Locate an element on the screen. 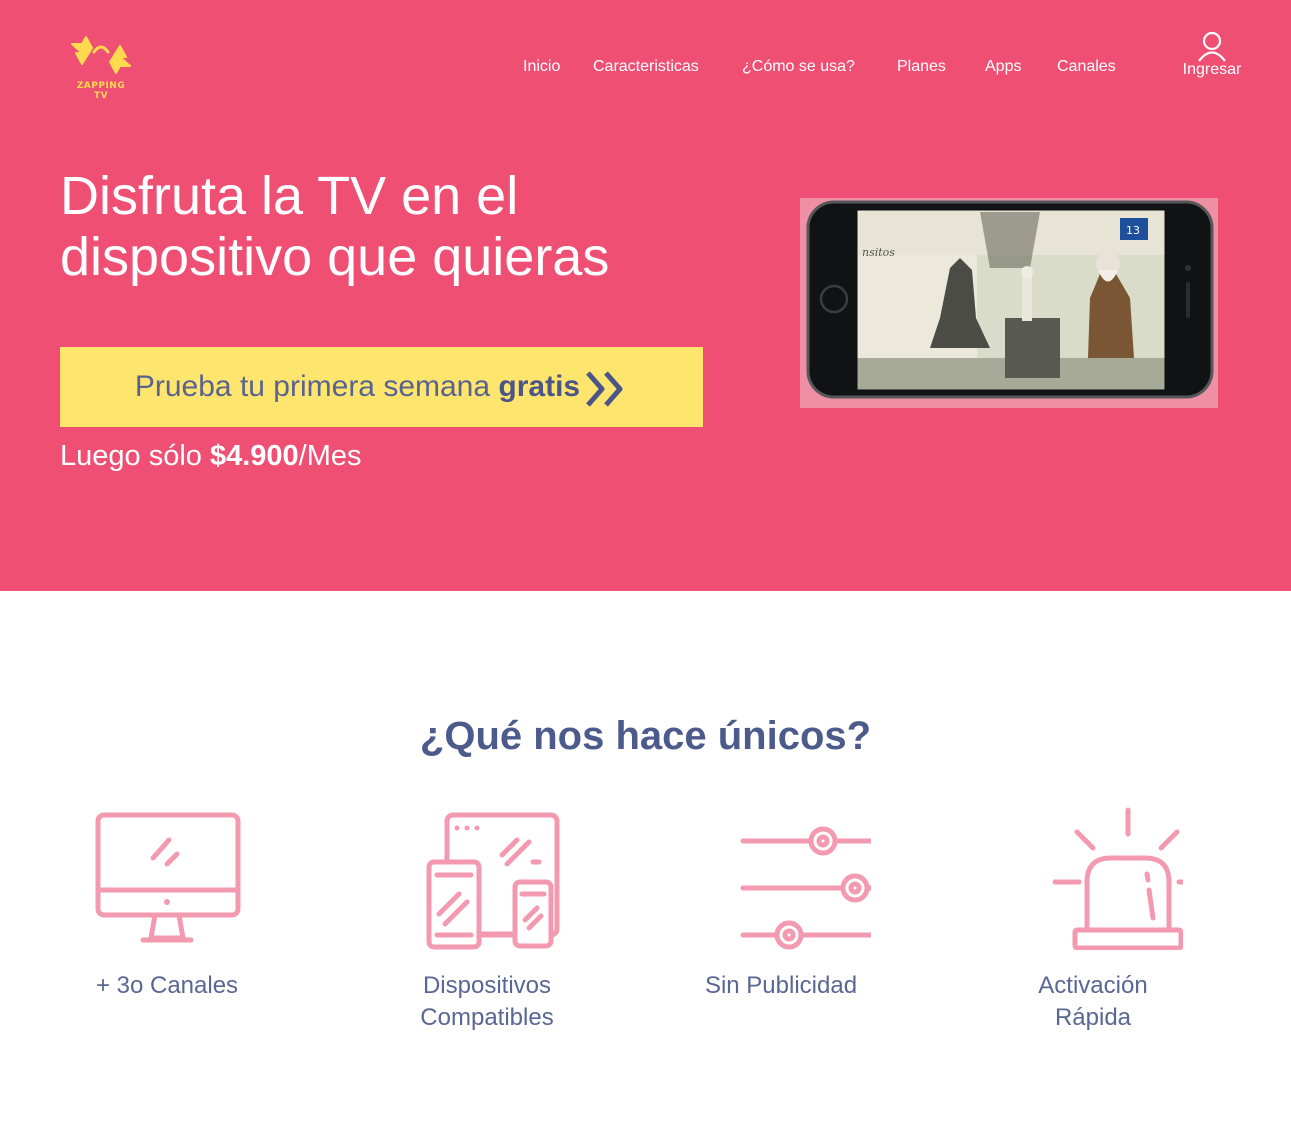 This screenshot has height=1127, width=1291. nav-item-canales: Canales is located at coordinates (1086, 67).